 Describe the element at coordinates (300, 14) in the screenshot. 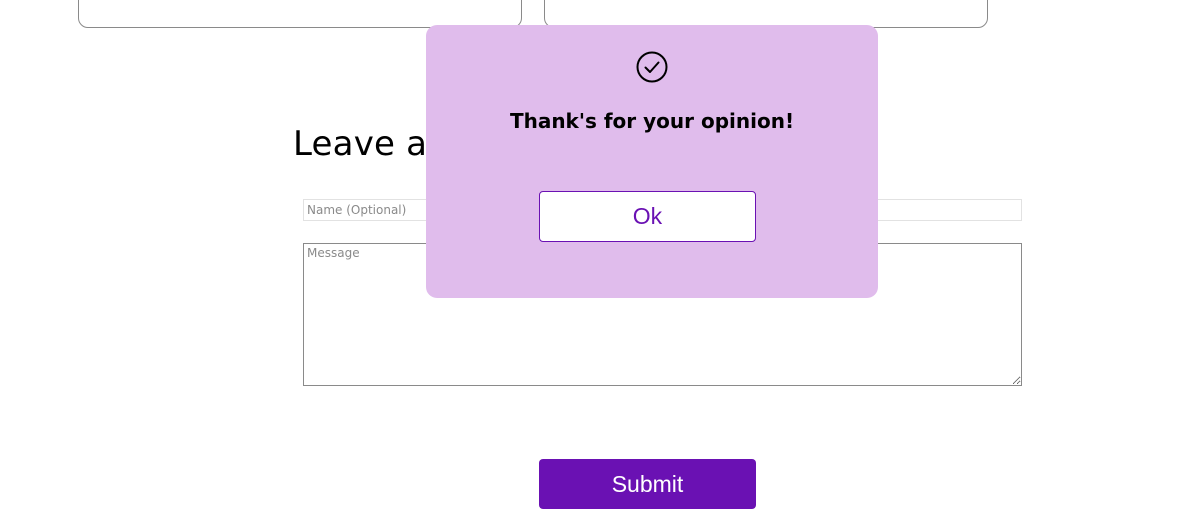

I see `content-card-left` at that location.